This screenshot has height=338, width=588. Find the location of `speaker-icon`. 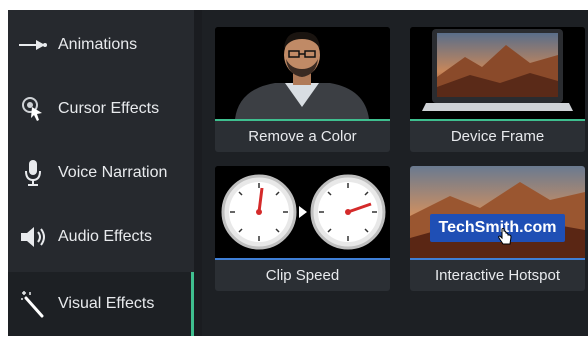

speaker-icon is located at coordinates (33, 237).